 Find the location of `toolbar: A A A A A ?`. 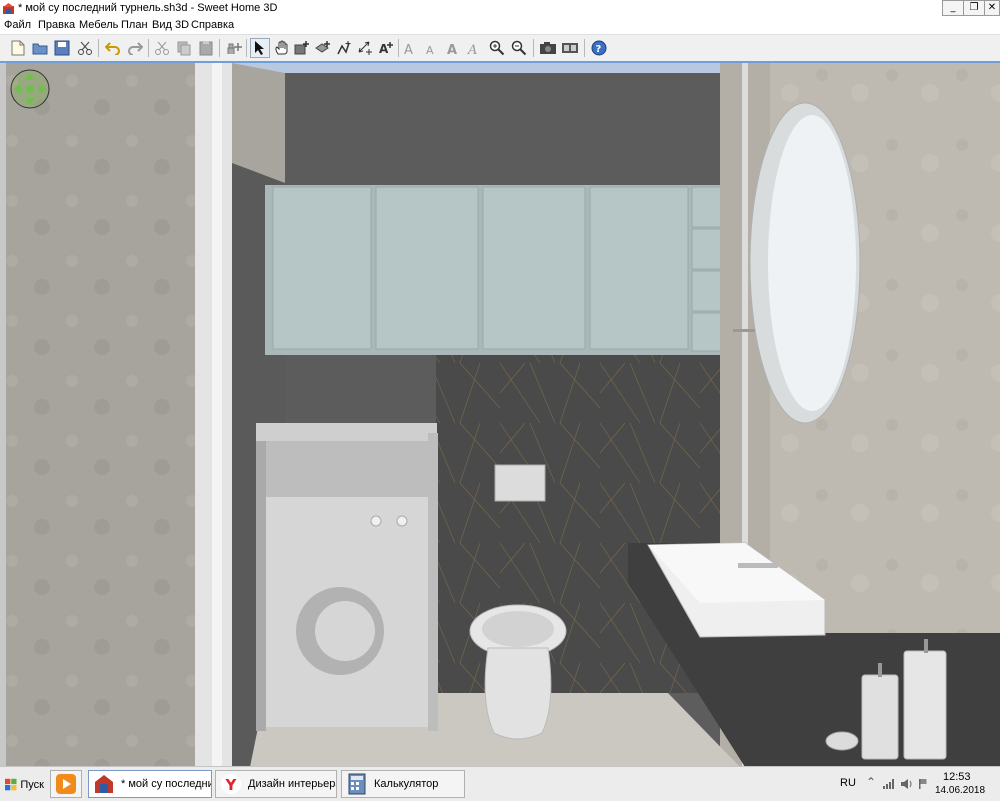

toolbar: A A A A A ? is located at coordinates (500, 48).